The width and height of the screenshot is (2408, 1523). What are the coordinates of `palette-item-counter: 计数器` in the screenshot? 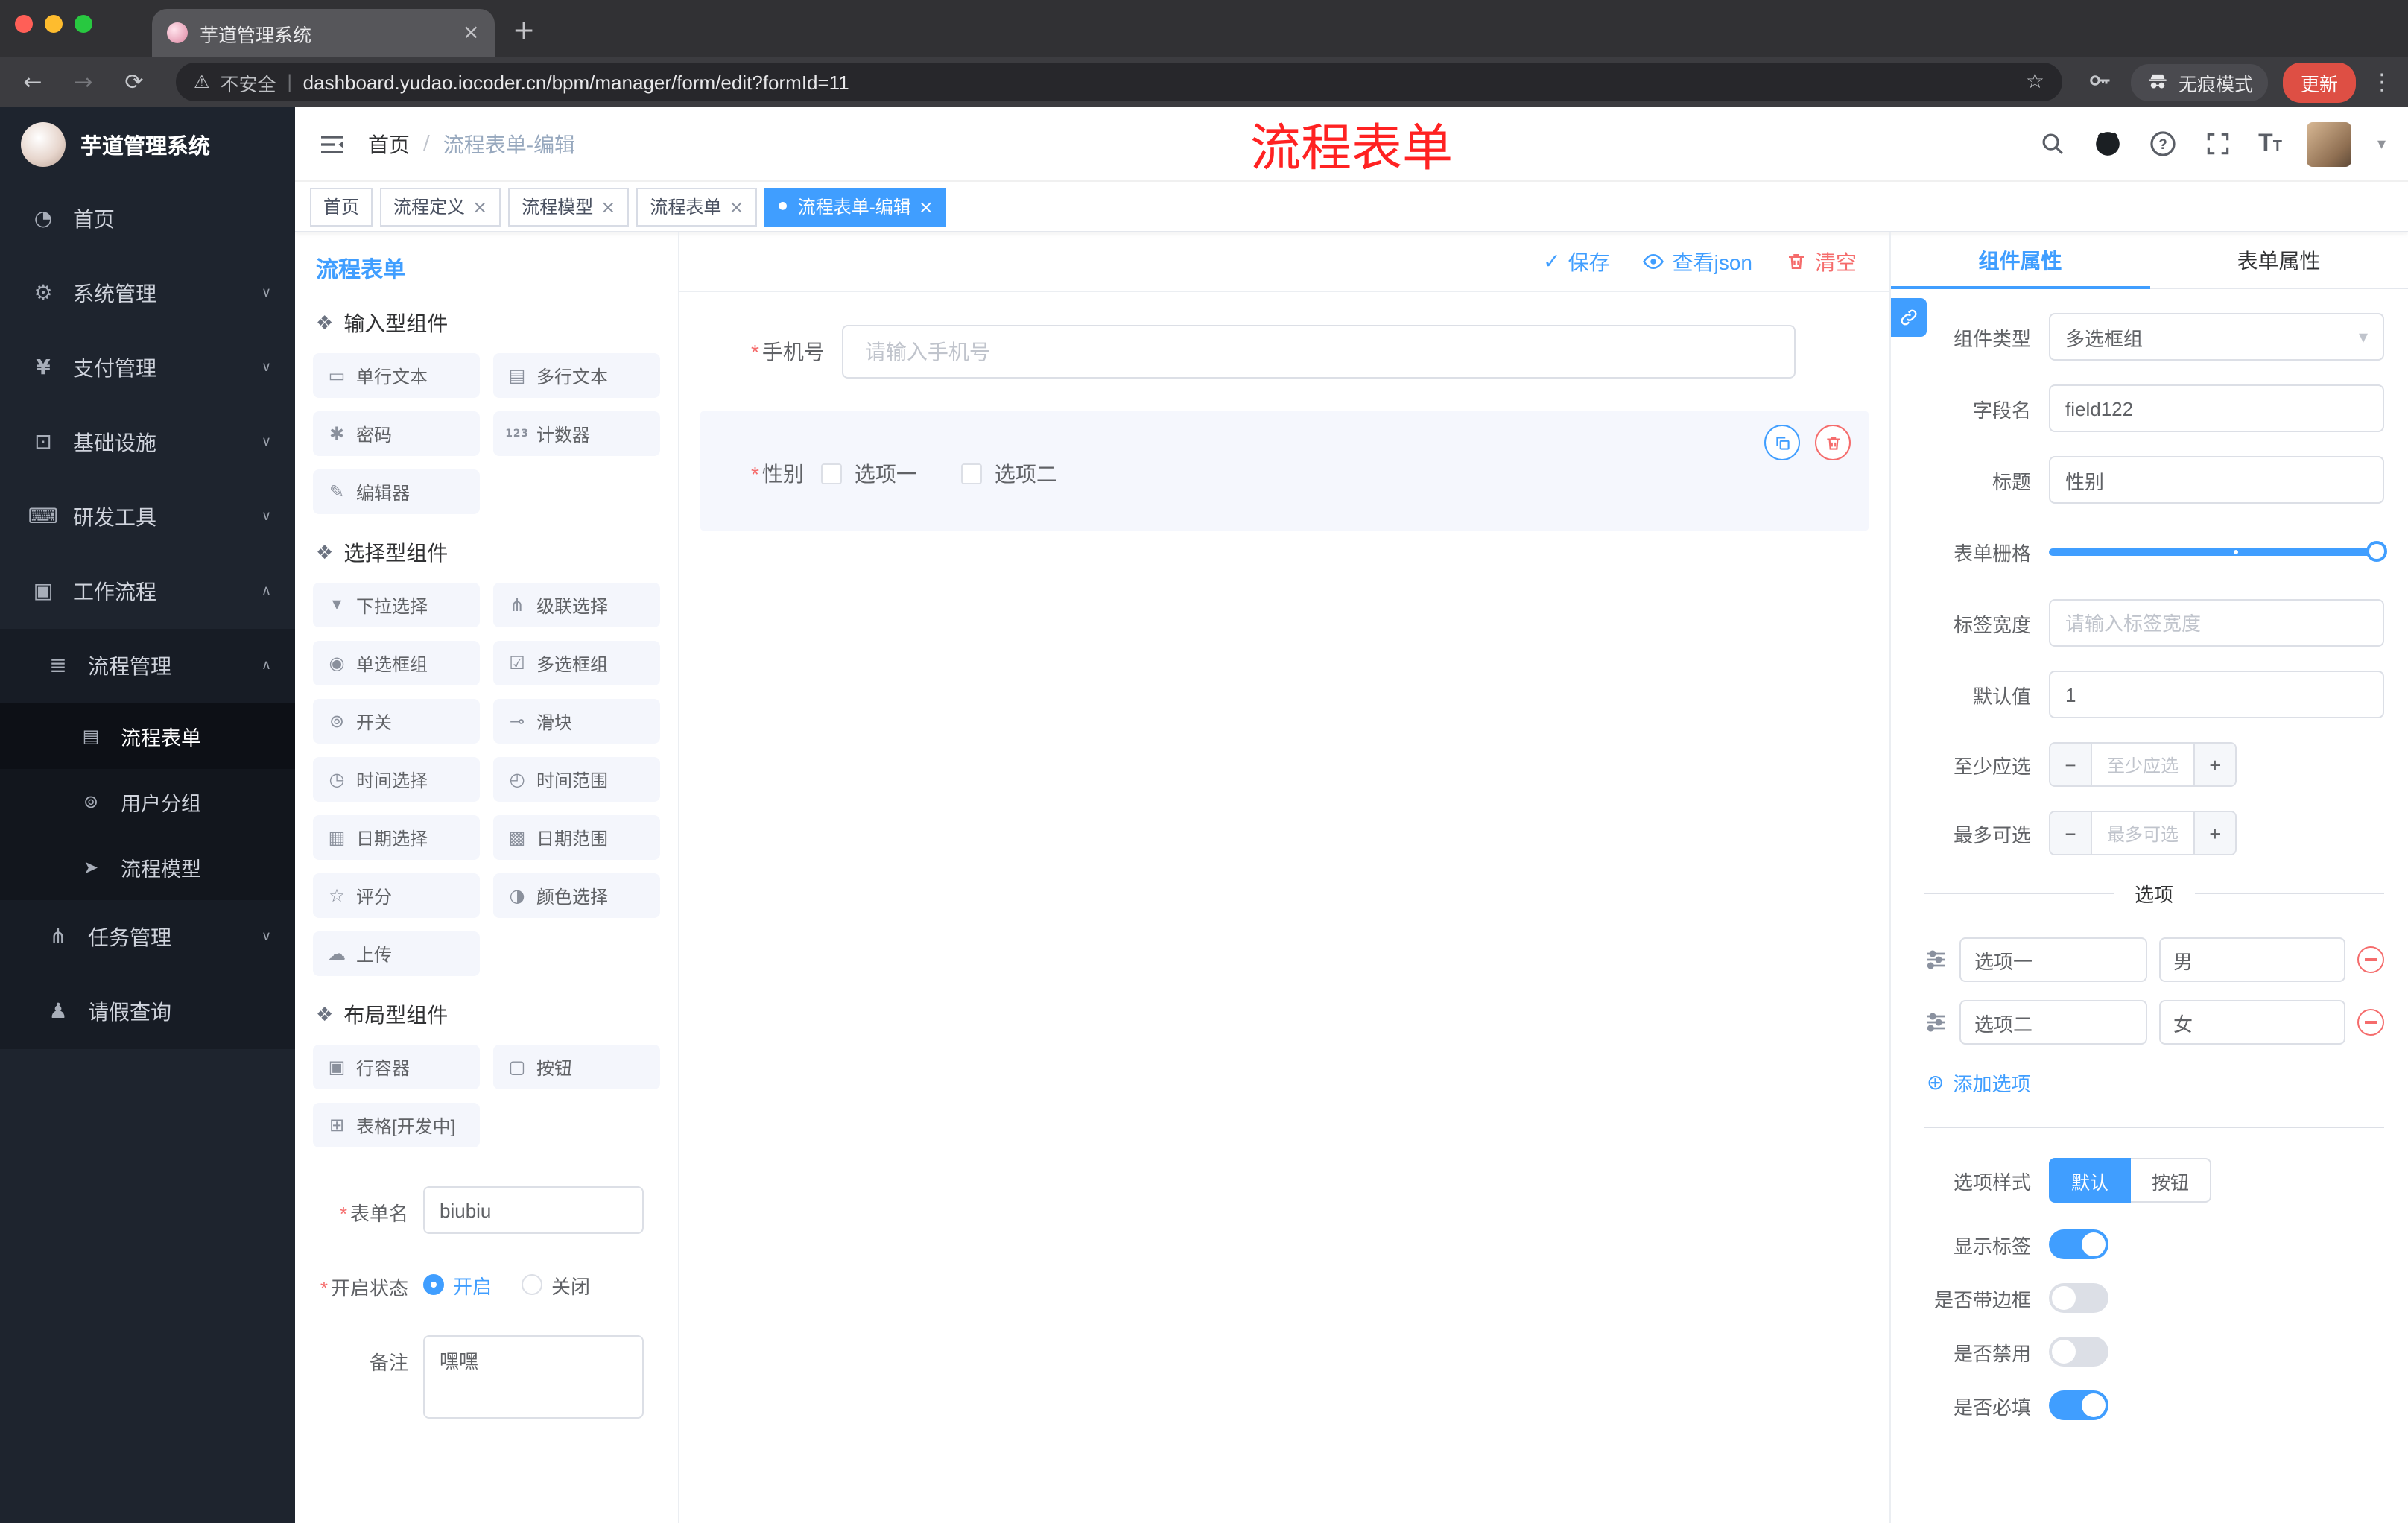 It's located at (576, 433).